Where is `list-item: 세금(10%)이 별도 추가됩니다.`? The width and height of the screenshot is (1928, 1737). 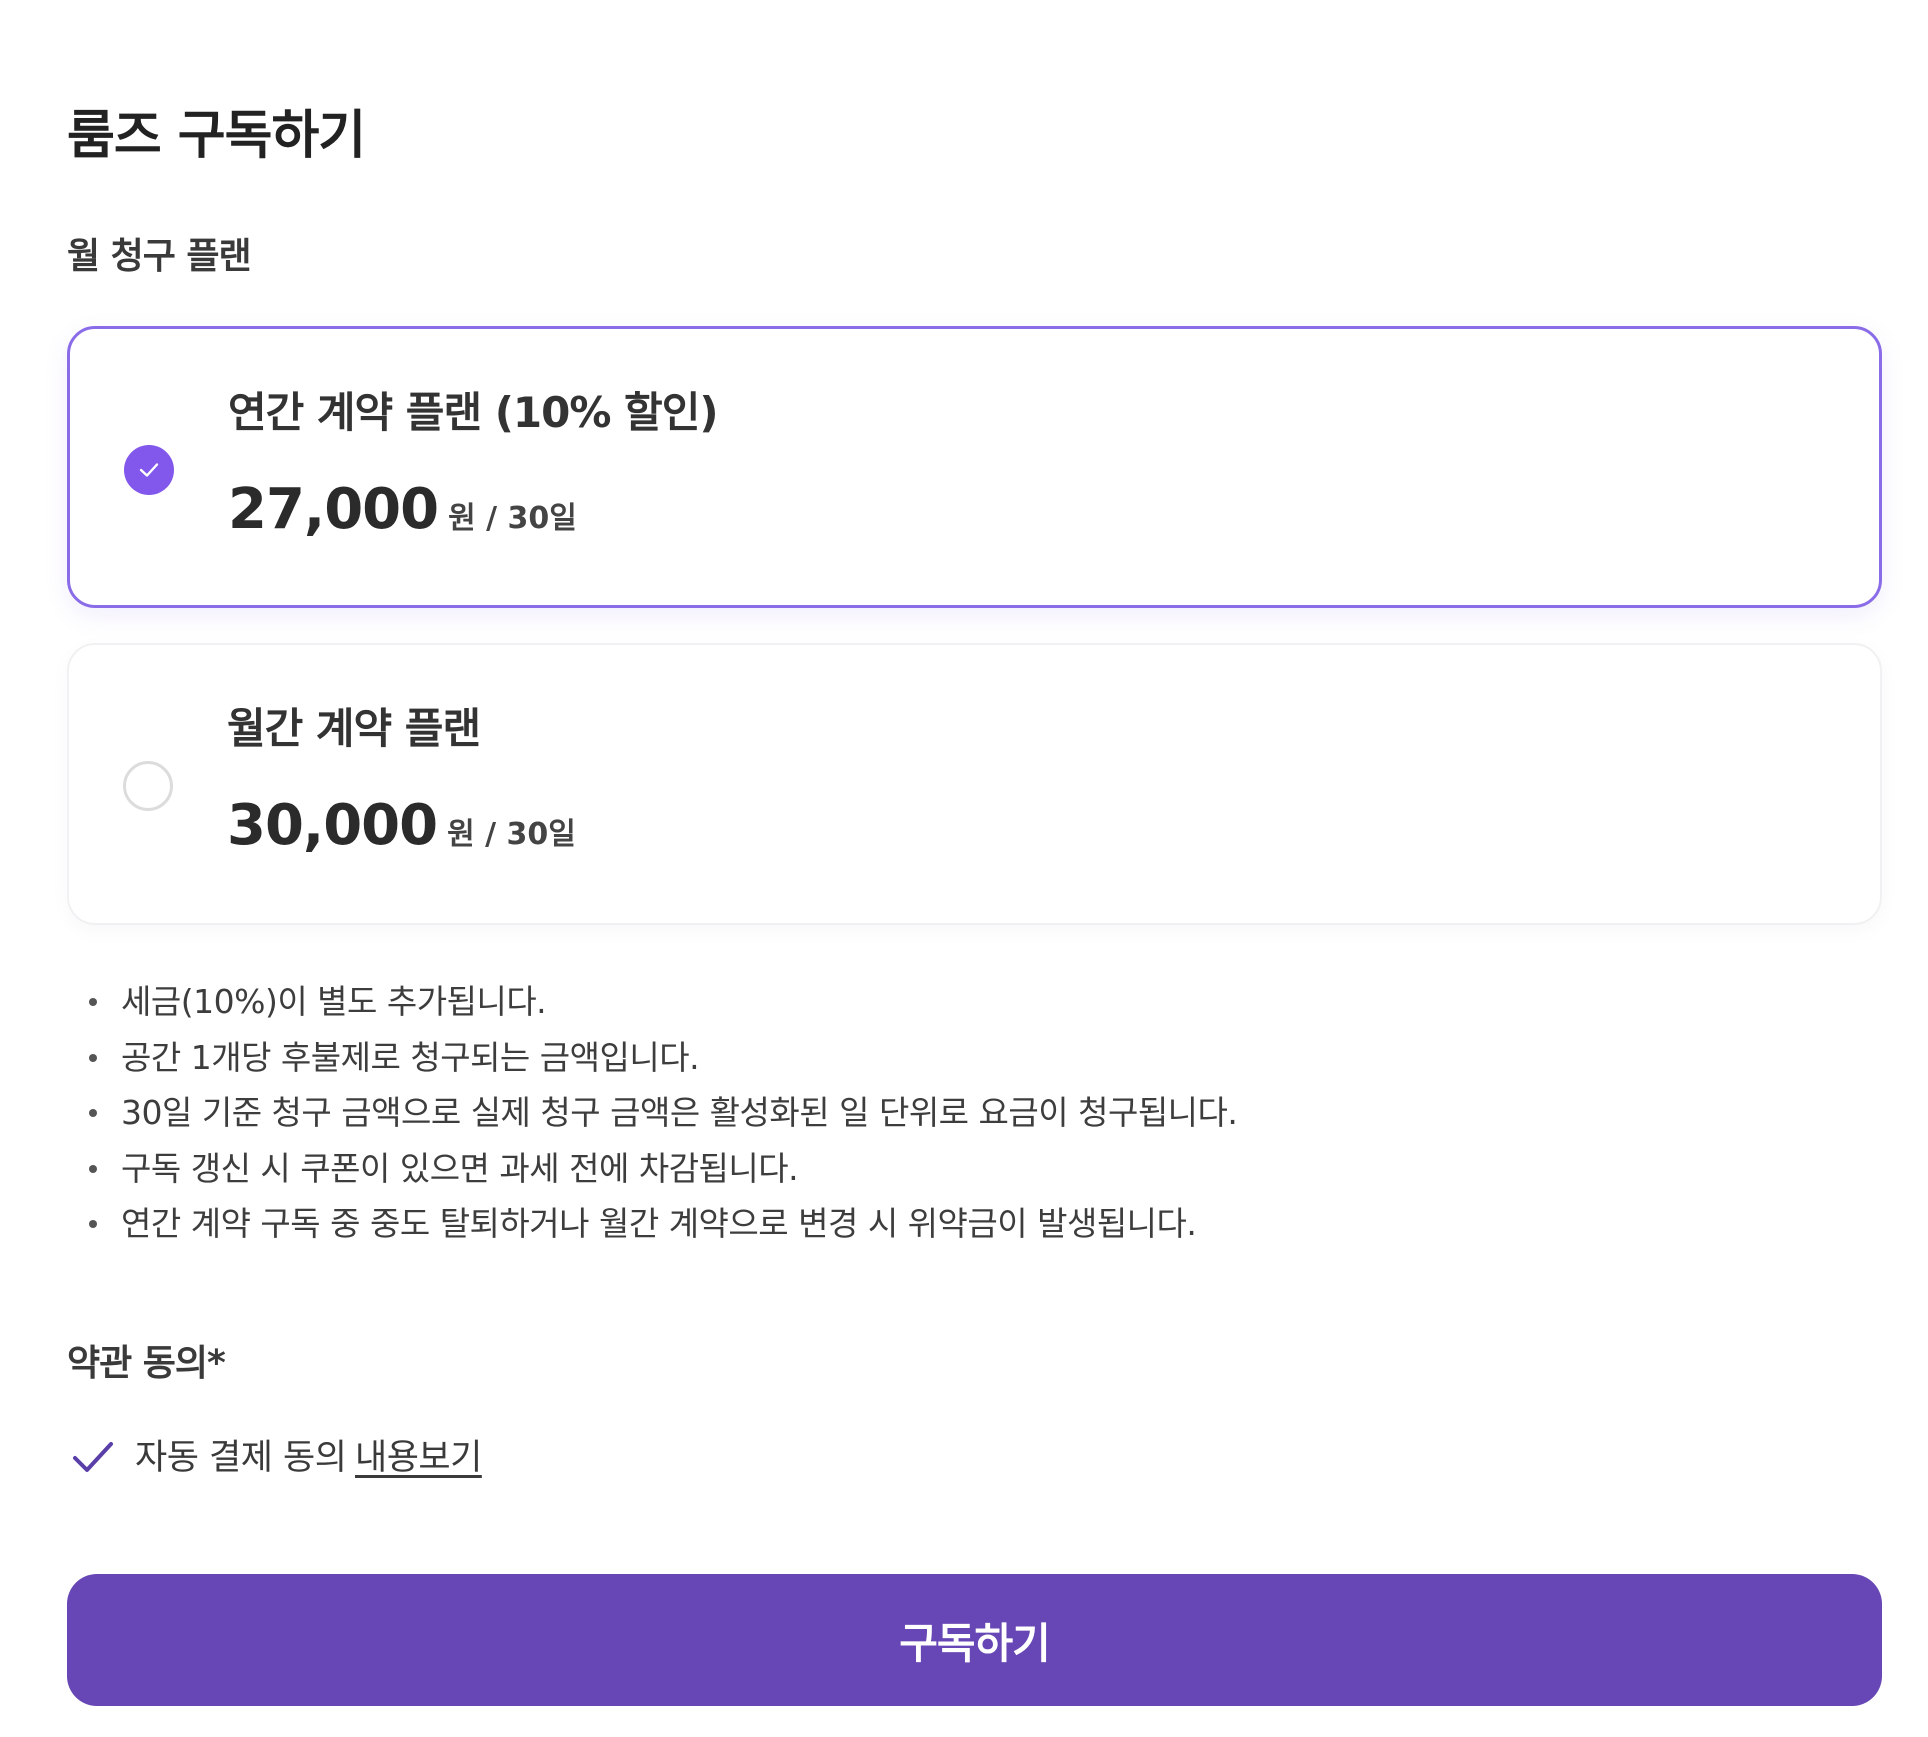
list-item: 세금(10%)이 별도 추가됩니다. is located at coordinates (652, 1002).